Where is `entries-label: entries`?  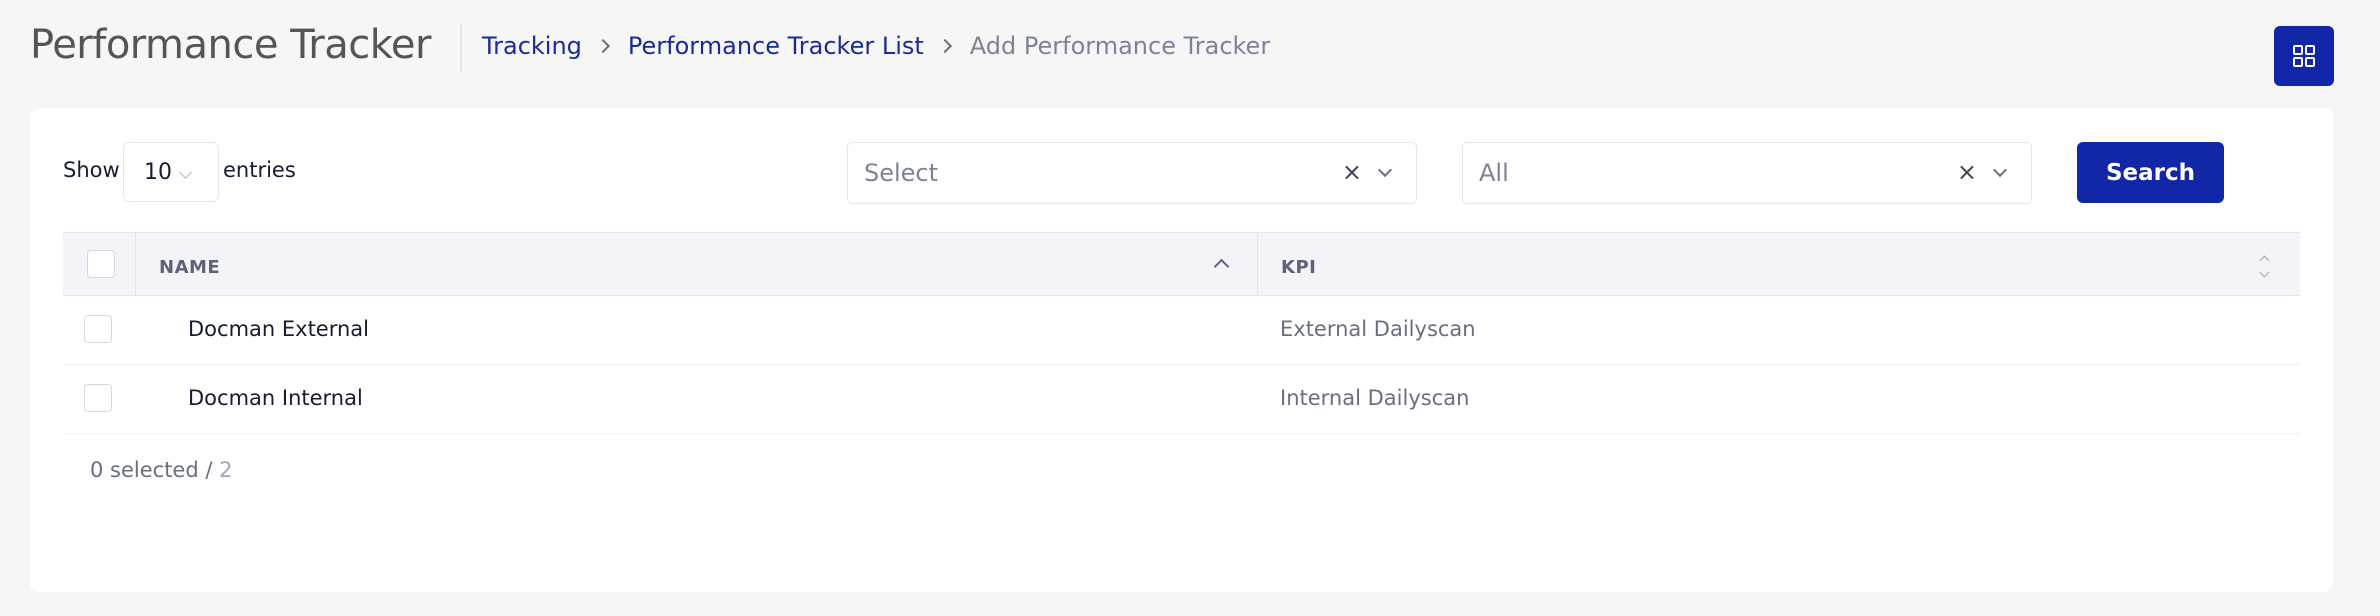
entries-label: entries is located at coordinates (259, 170).